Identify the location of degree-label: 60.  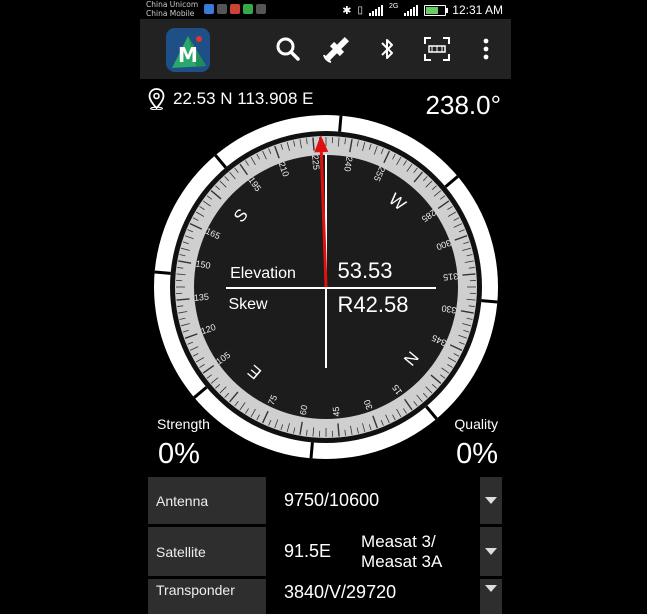
(304, 410).